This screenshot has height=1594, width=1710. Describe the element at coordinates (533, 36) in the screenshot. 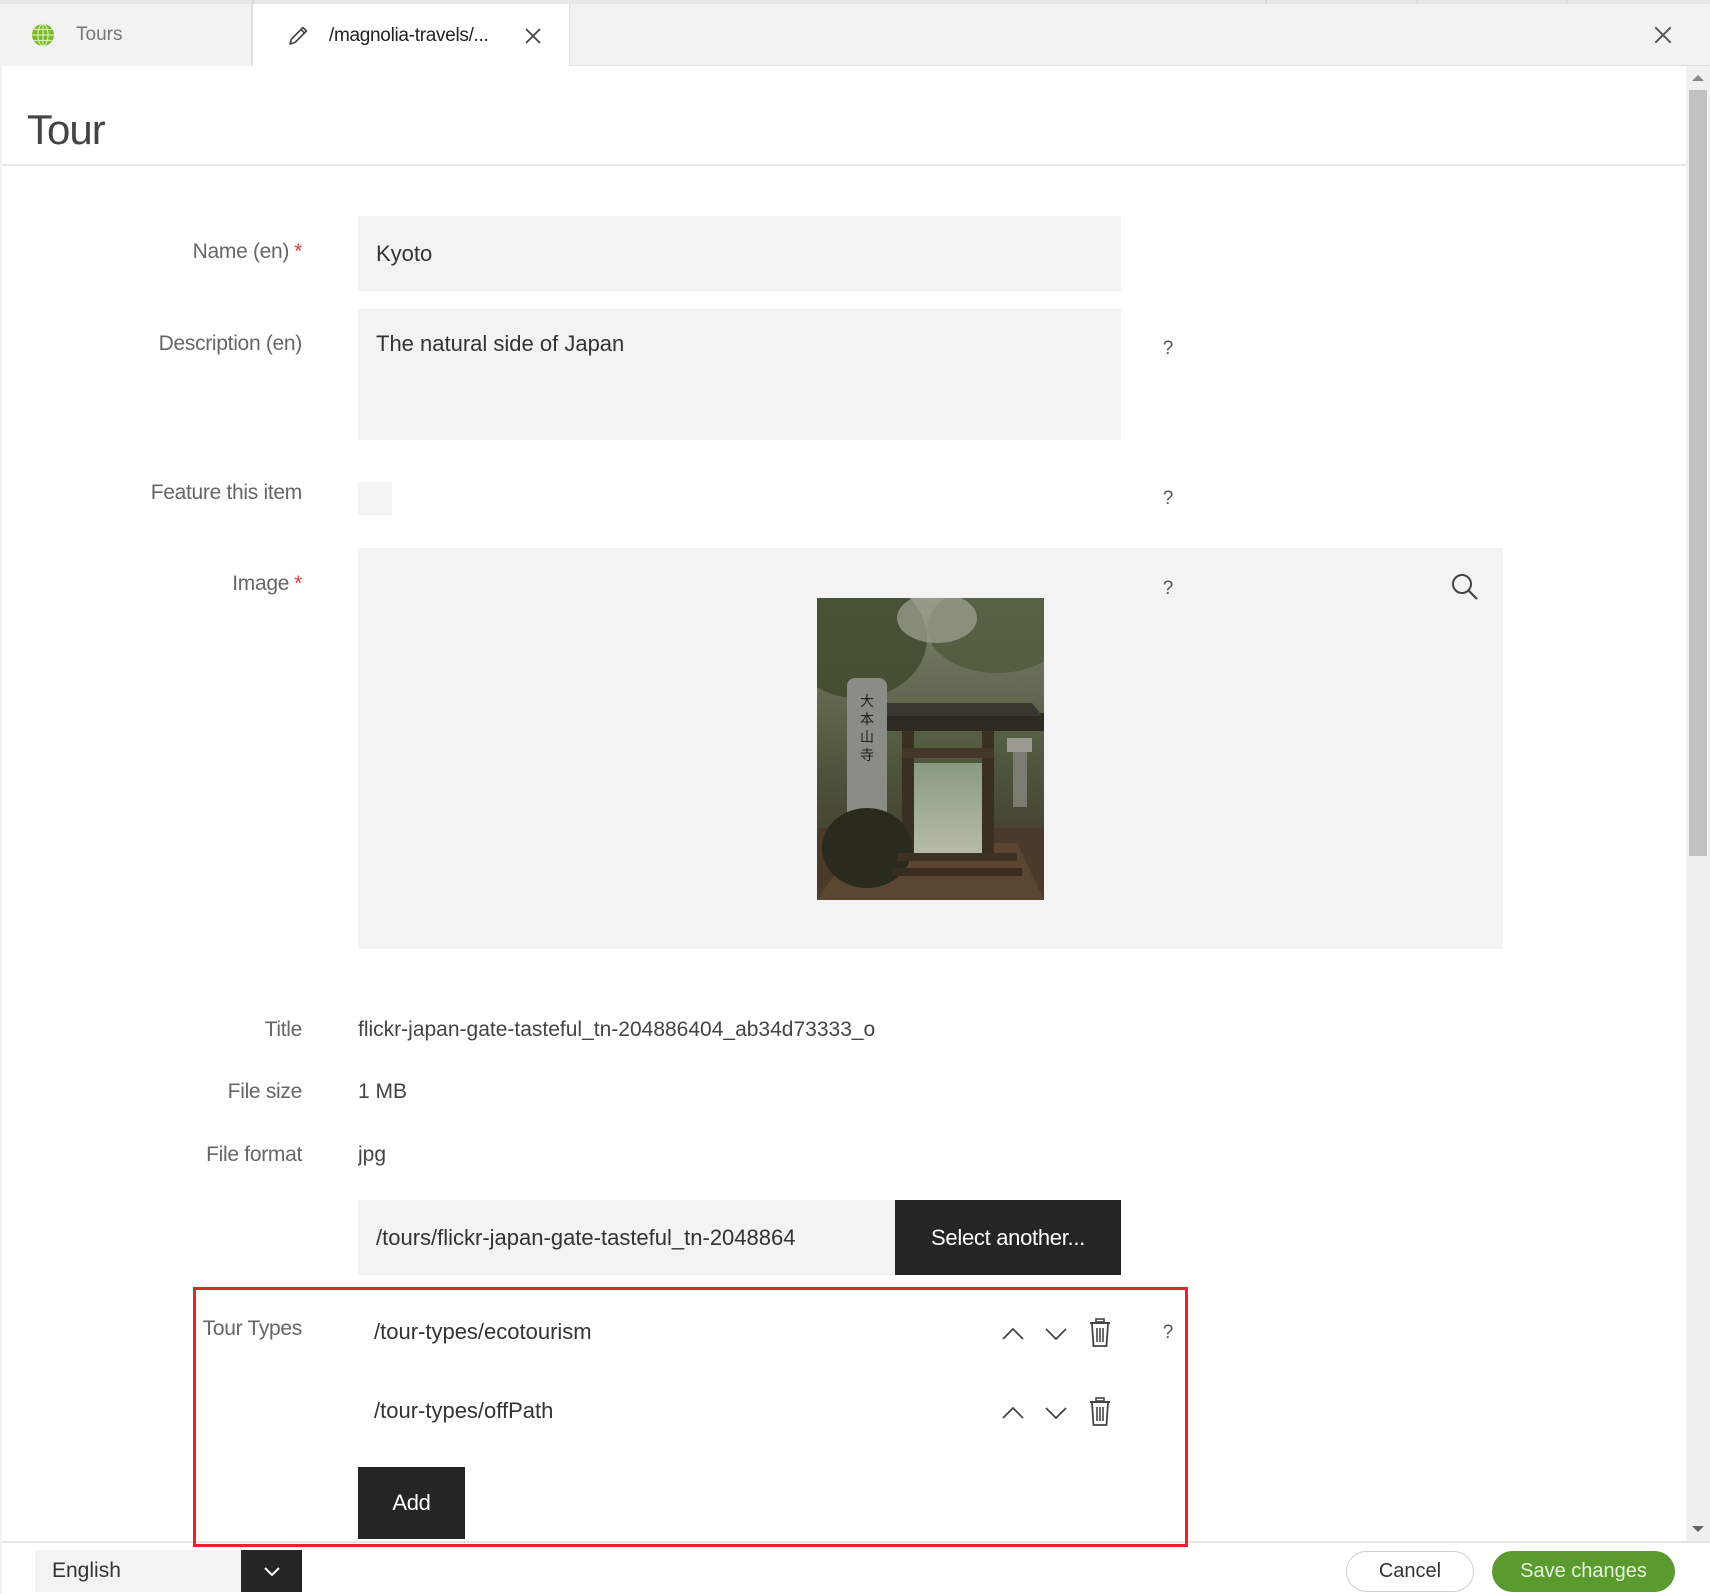

I see `close-tab-icon` at that location.